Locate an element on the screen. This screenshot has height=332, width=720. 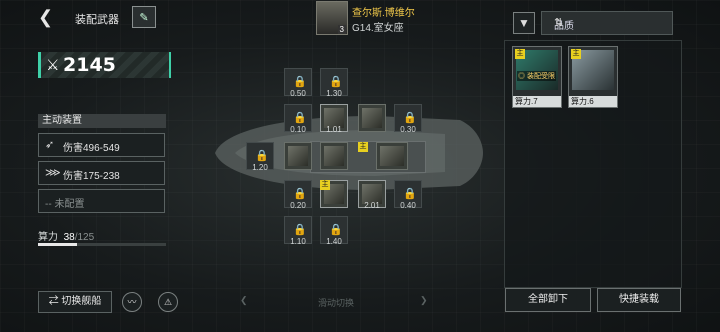
card-compute-label: 算力.7 is located at coordinates (537, 101).